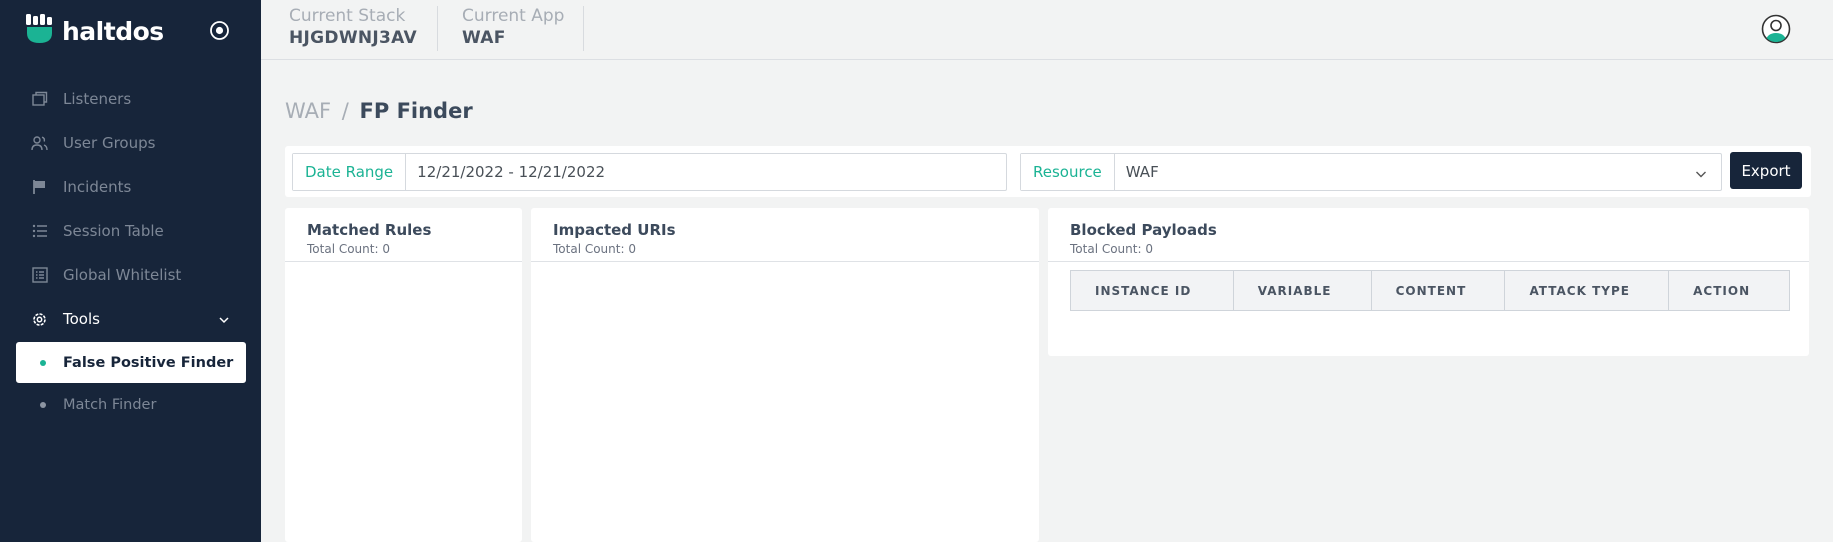  Describe the element at coordinates (148, 362) in the screenshot. I see `sidebar-subitem-label: False Positive Finder` at that location.